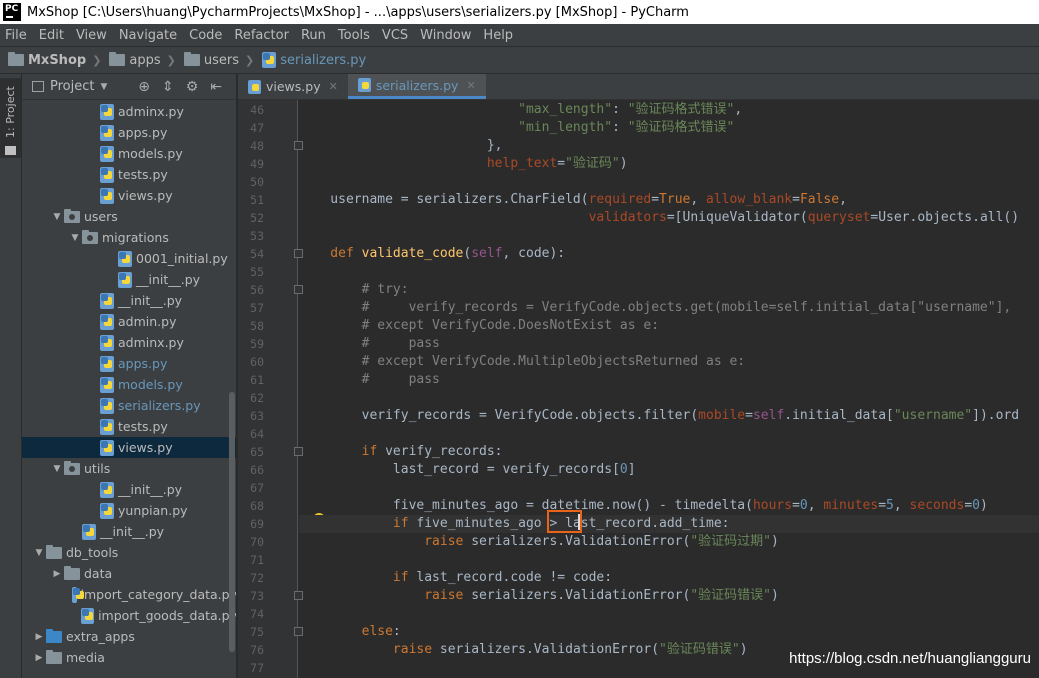  I want to click on breadcrumb-item-apps: apps ❯, so click(138, 60).